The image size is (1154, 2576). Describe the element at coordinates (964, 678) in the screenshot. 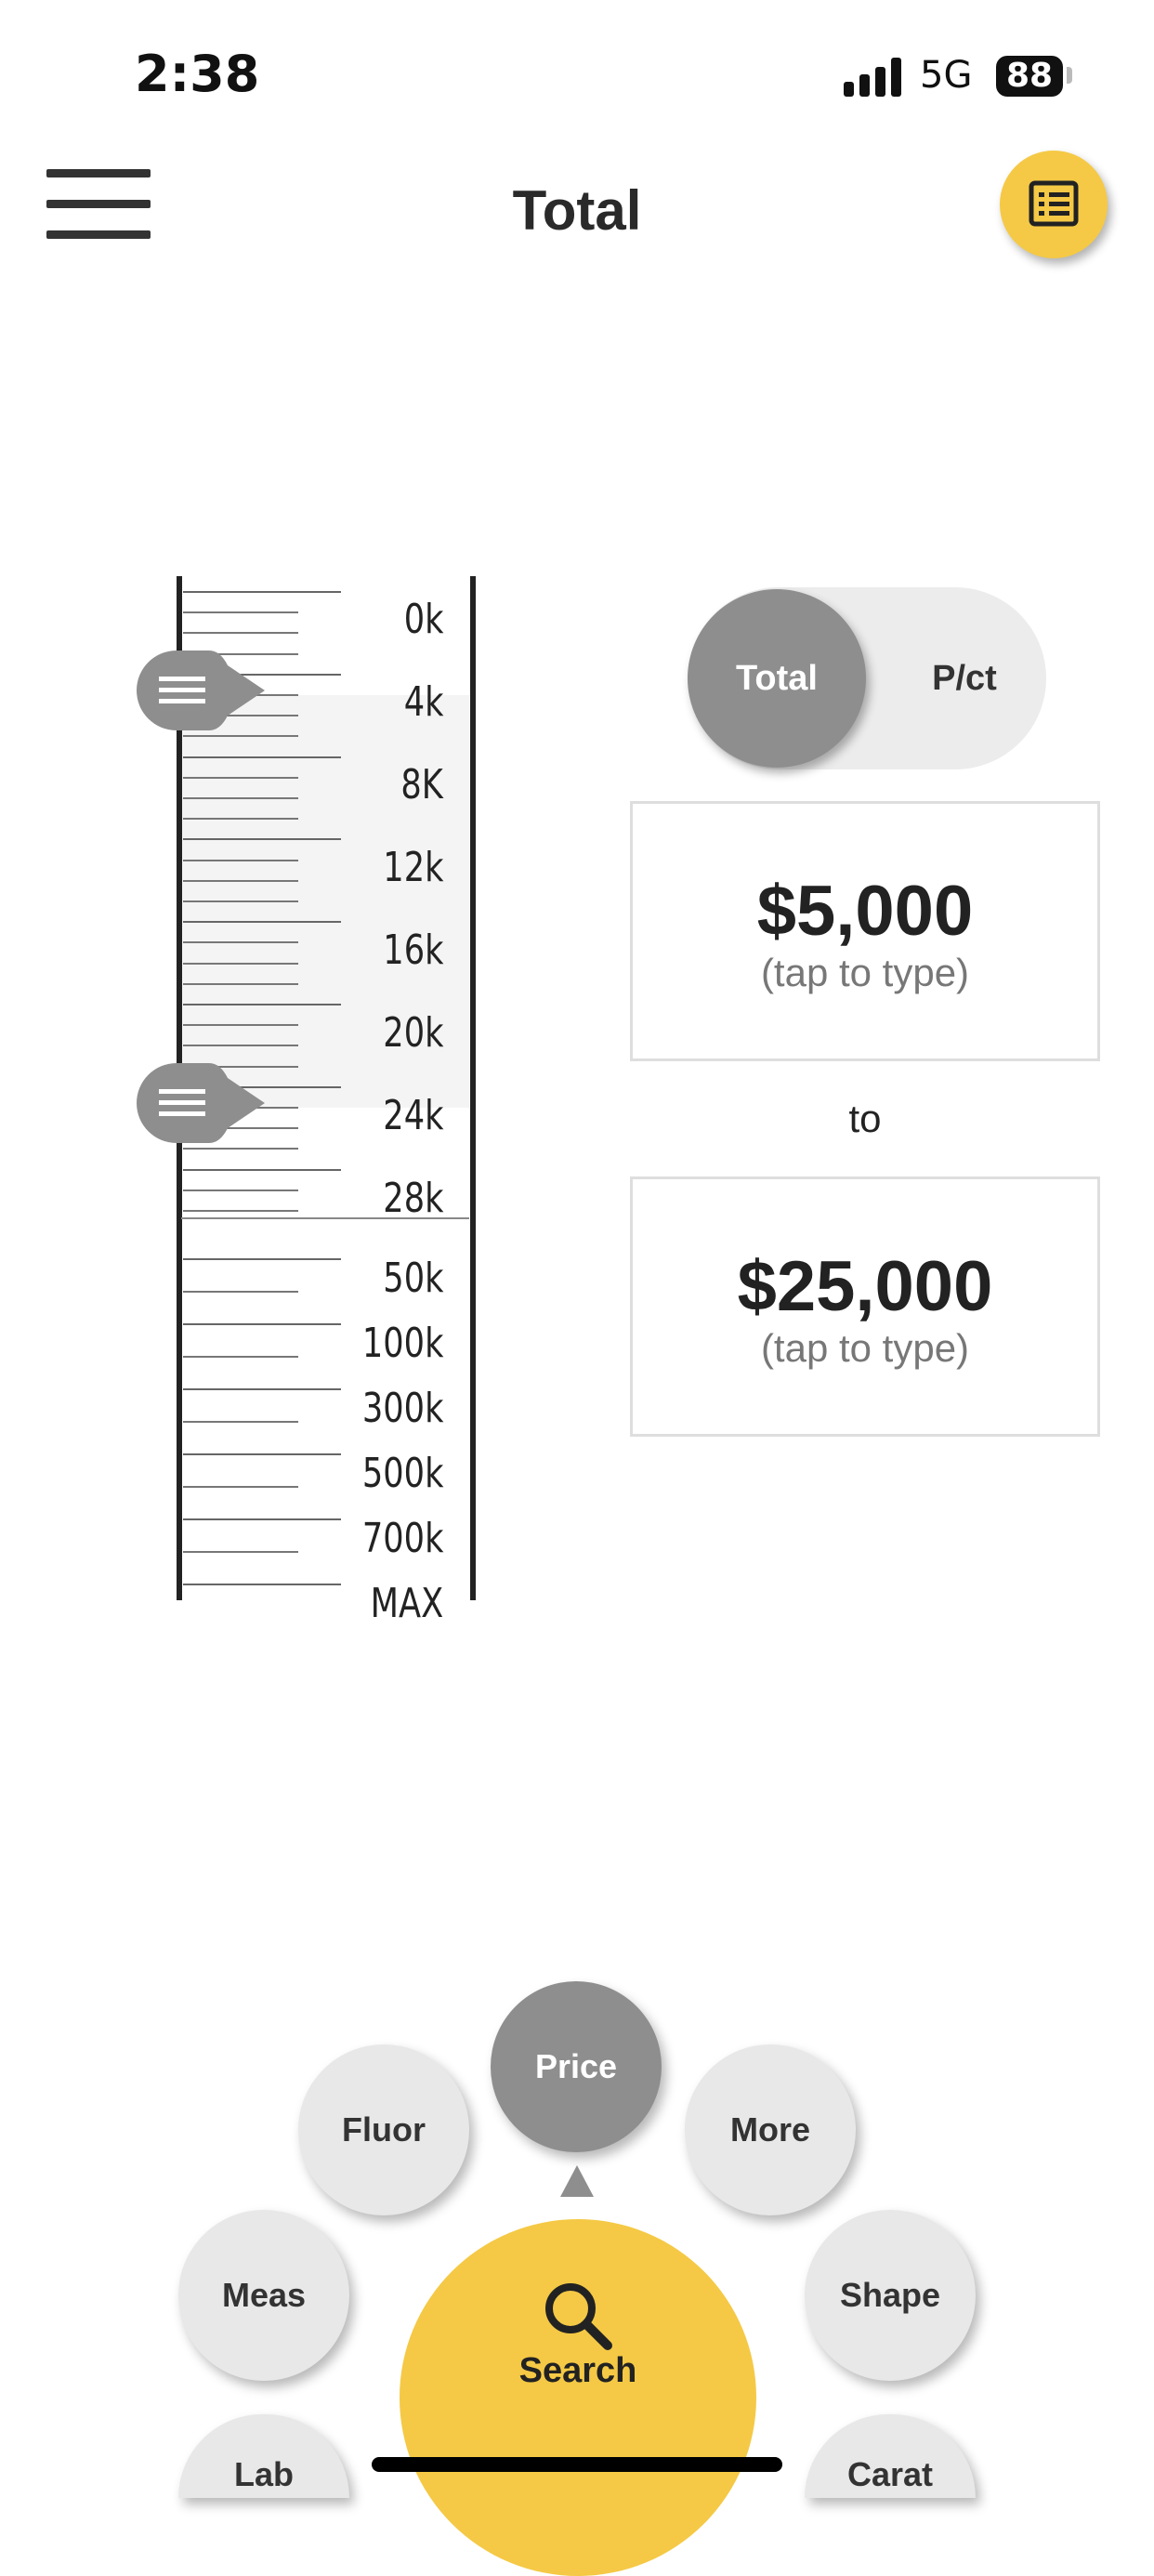

I see `toggle-per-carat: P/ct` at that location.